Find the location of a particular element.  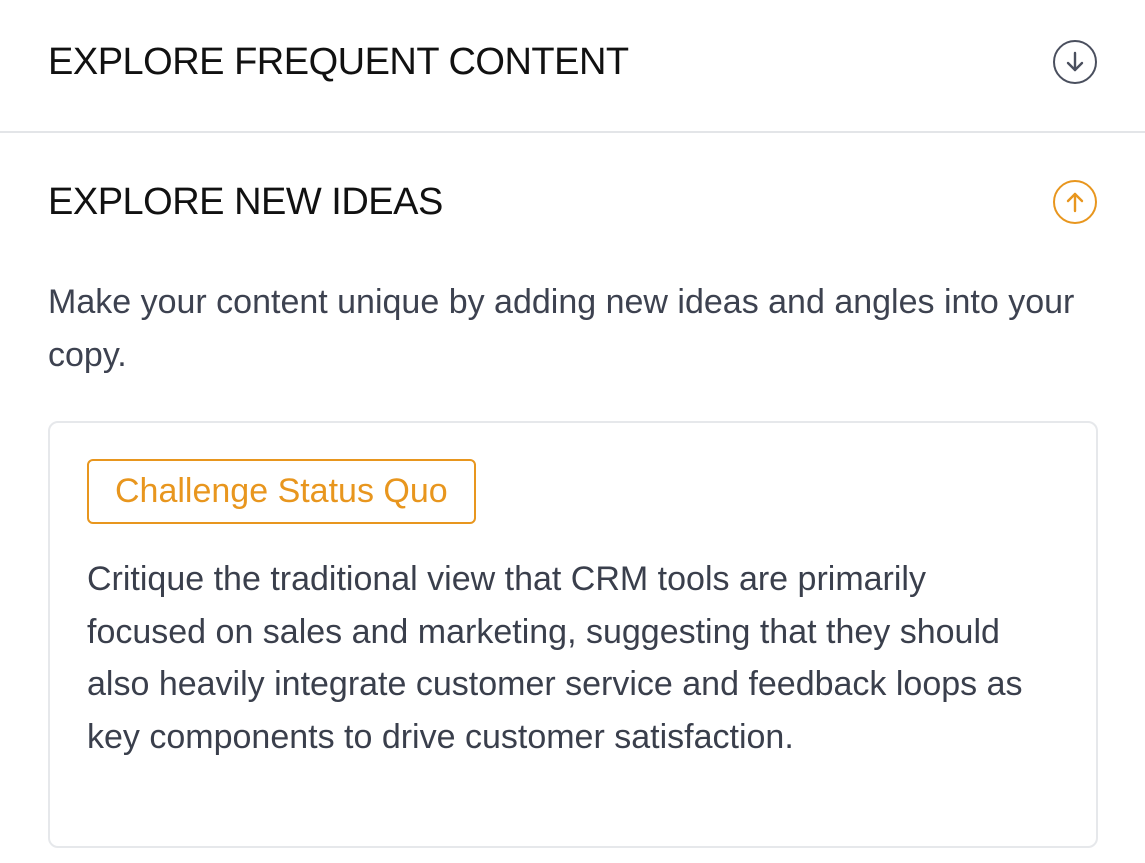

expand-toggle-button is located at coordinates (1075, 62).